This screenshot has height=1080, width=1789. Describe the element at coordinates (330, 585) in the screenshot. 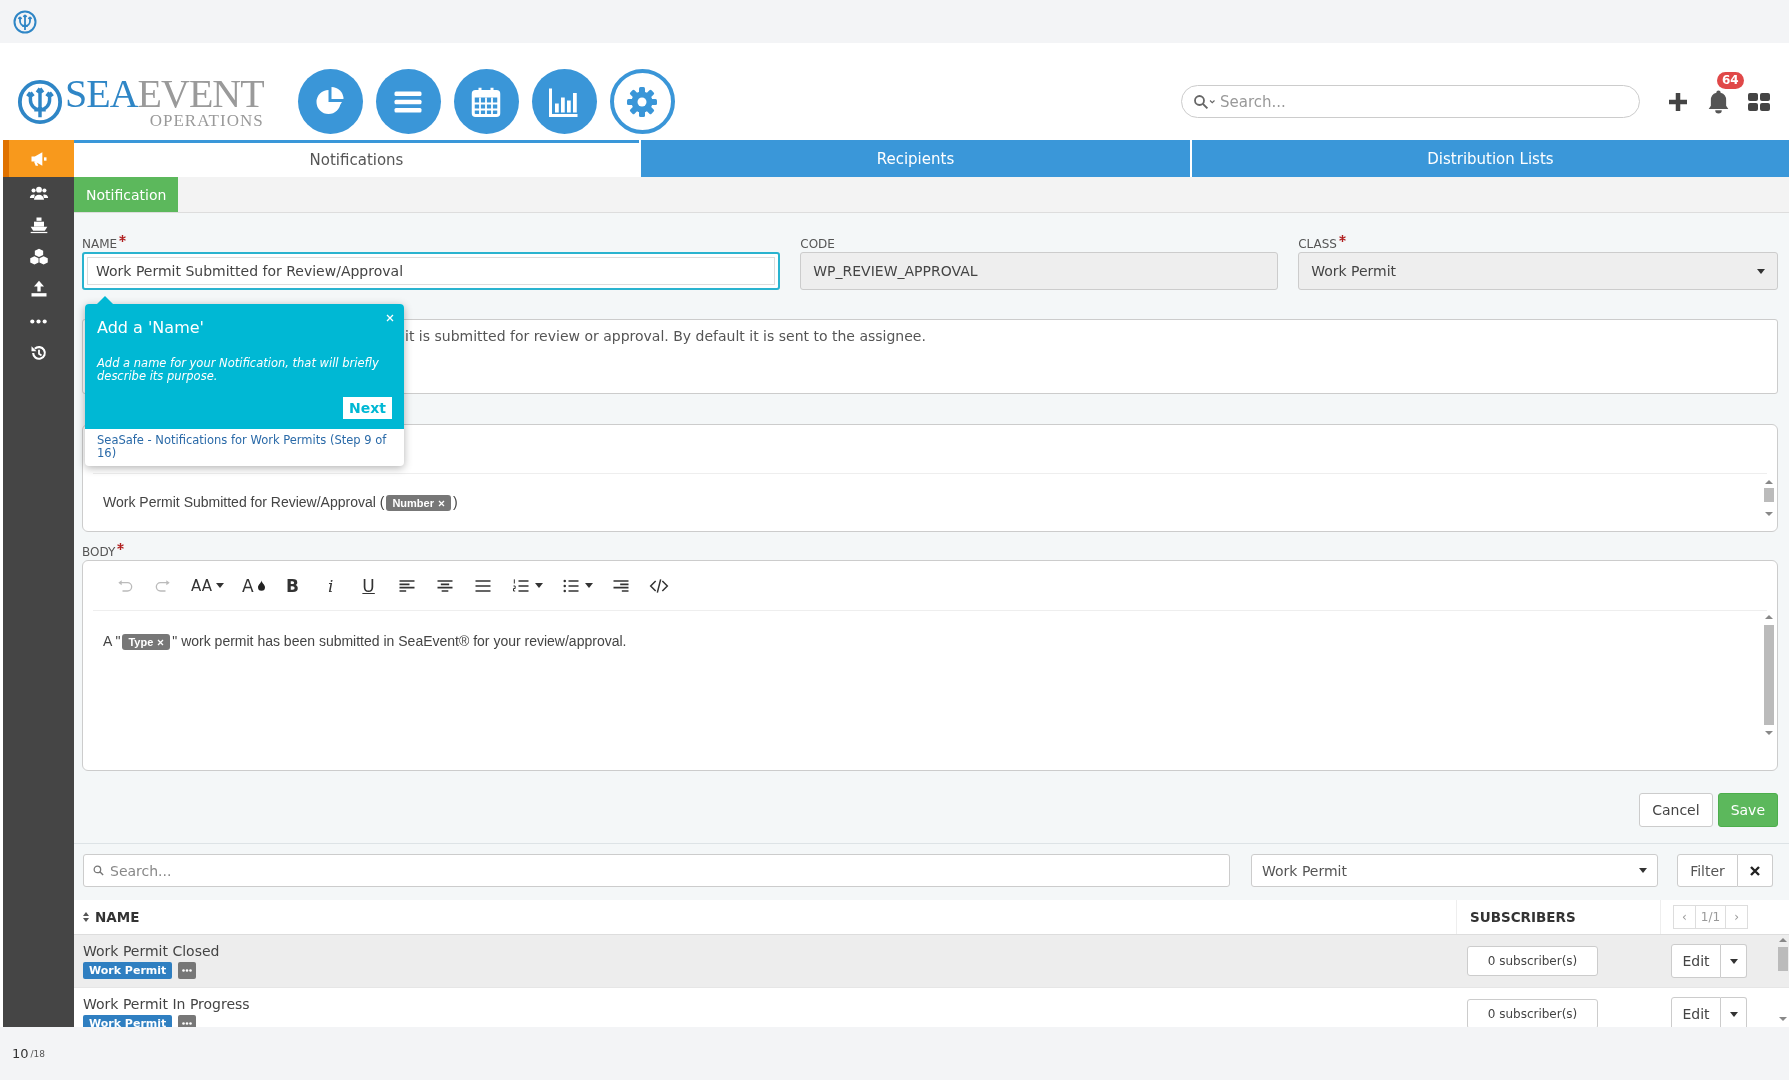

I see `toolbar-button: i` at that location.